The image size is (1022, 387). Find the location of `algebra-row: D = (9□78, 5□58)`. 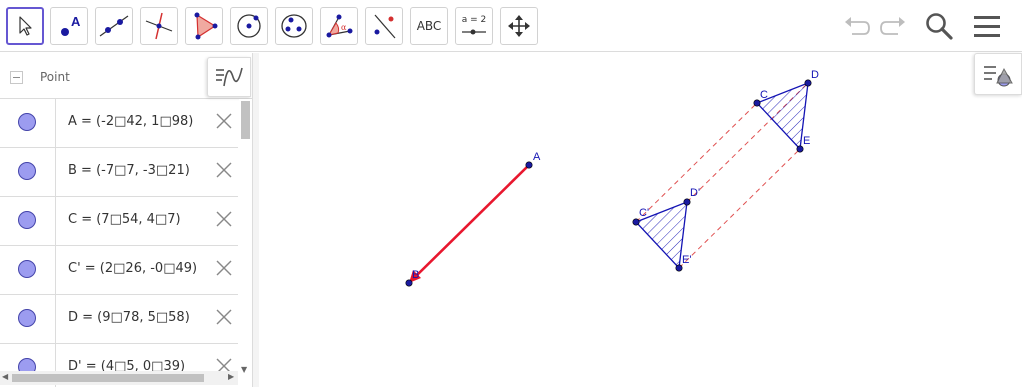

algebra-row: D = (9□78, 5□58) is located at coordinates (119, 319).